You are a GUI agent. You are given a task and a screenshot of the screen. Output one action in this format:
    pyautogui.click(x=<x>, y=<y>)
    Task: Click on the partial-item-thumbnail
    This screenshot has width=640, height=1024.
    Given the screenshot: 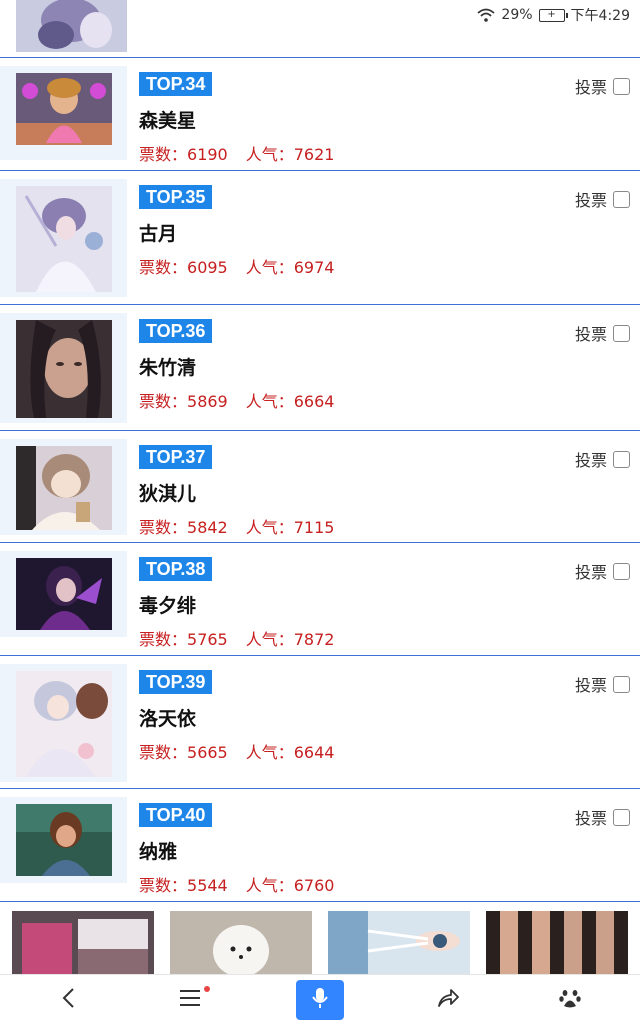 What is the action you would take?
    pyautogui.click(x=71, y=26)
    